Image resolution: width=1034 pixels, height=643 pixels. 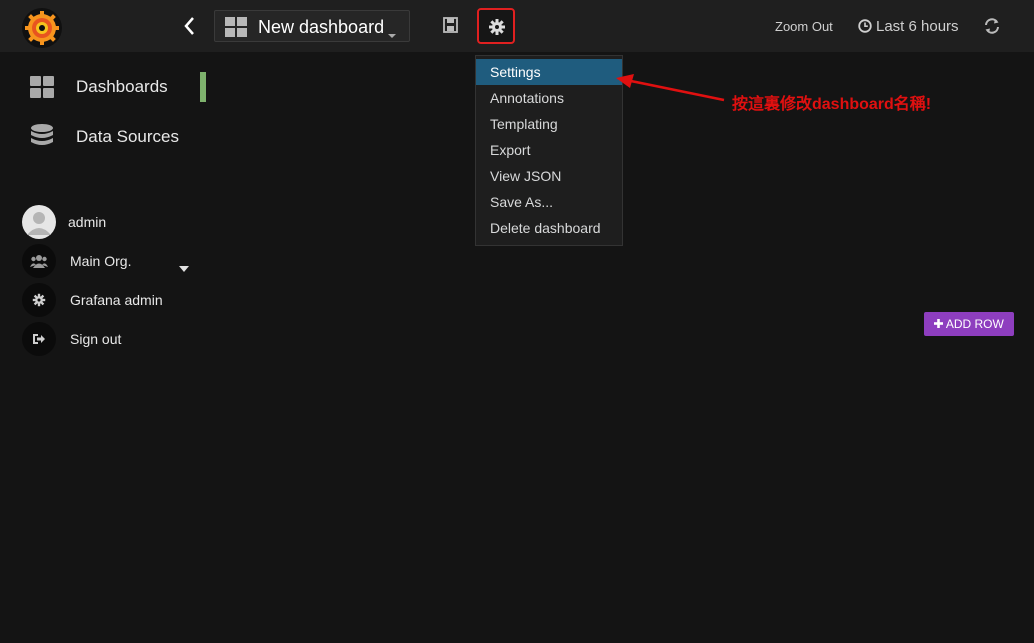 I want to click on menu-item-annotations: Annotations, so click(x=549, y=98).